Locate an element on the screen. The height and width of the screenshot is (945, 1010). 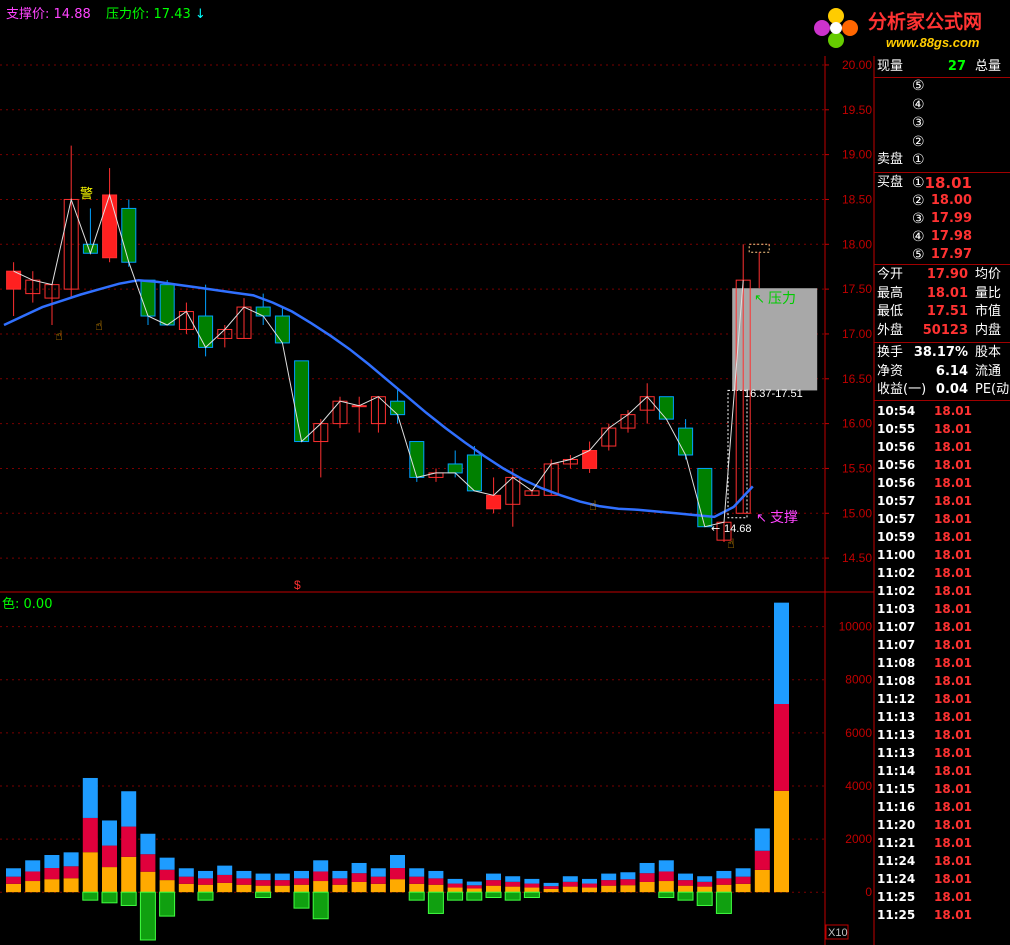
range-label: 16.37-17.51 is located at coordinates (773, 394).